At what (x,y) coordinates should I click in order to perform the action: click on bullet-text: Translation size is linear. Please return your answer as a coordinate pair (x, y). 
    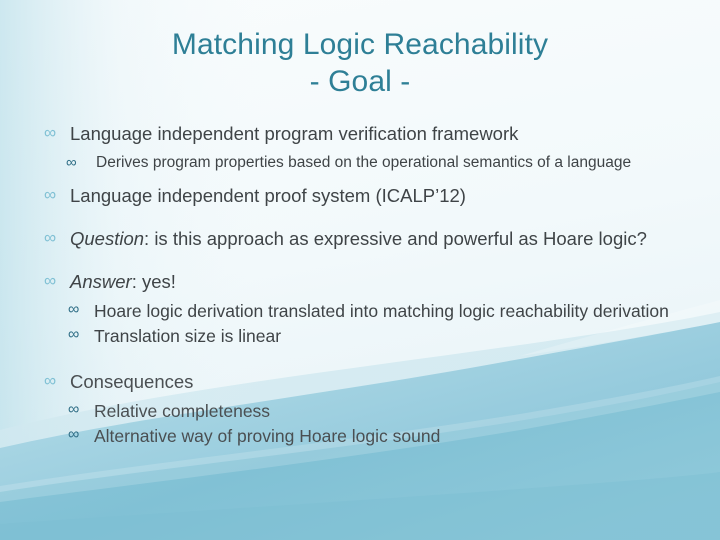
    Looking at the image, I should click on (188, 335).